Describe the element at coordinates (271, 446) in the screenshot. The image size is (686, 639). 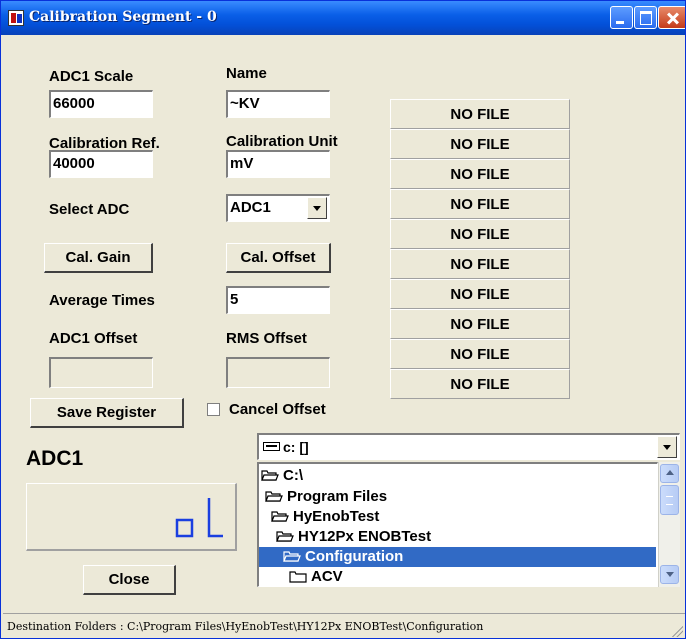
I see `drive-icon` at that location.